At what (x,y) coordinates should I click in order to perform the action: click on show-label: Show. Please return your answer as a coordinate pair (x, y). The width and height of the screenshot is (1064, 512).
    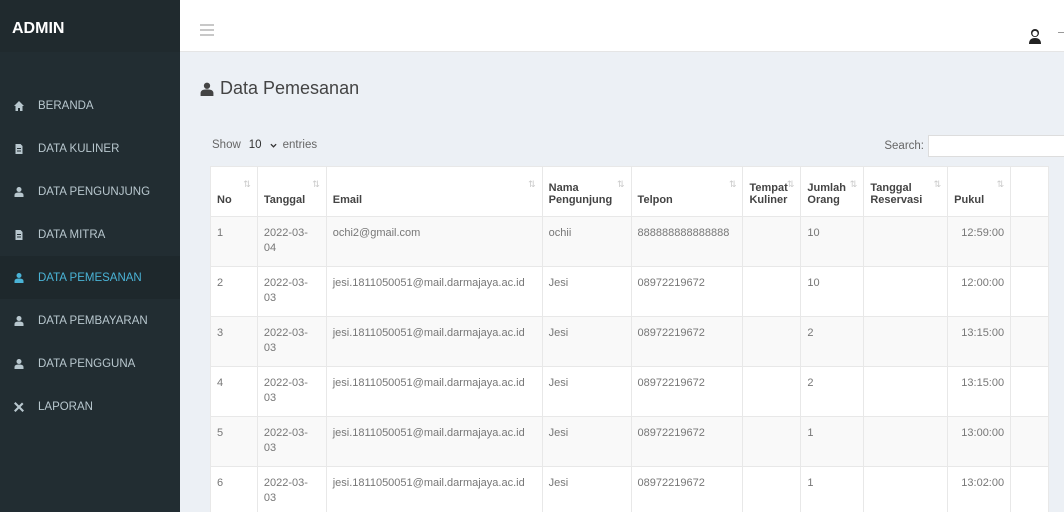
    Looking at the image, I should click on (226, 145).